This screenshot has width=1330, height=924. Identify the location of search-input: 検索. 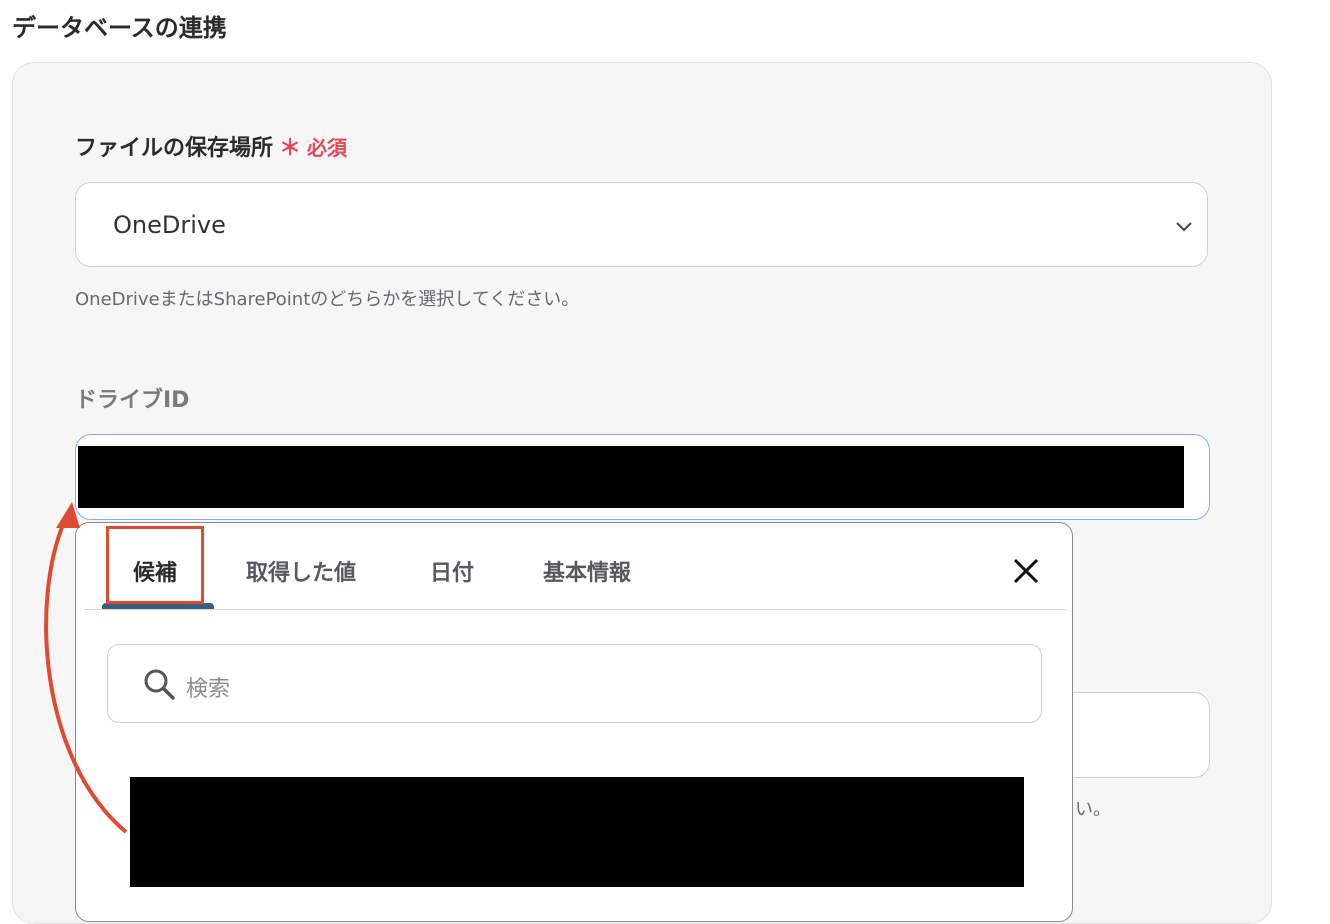
(574, 683).